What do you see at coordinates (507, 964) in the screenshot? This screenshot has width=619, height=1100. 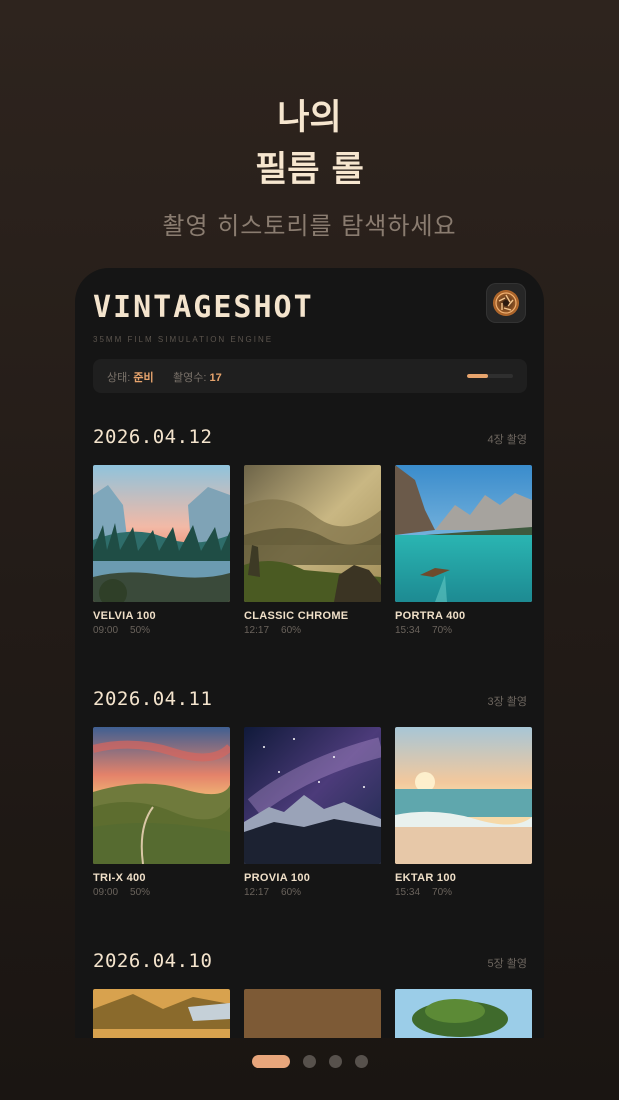 I see `section-count: 5장 촬영` at bounding box center [507, 964].